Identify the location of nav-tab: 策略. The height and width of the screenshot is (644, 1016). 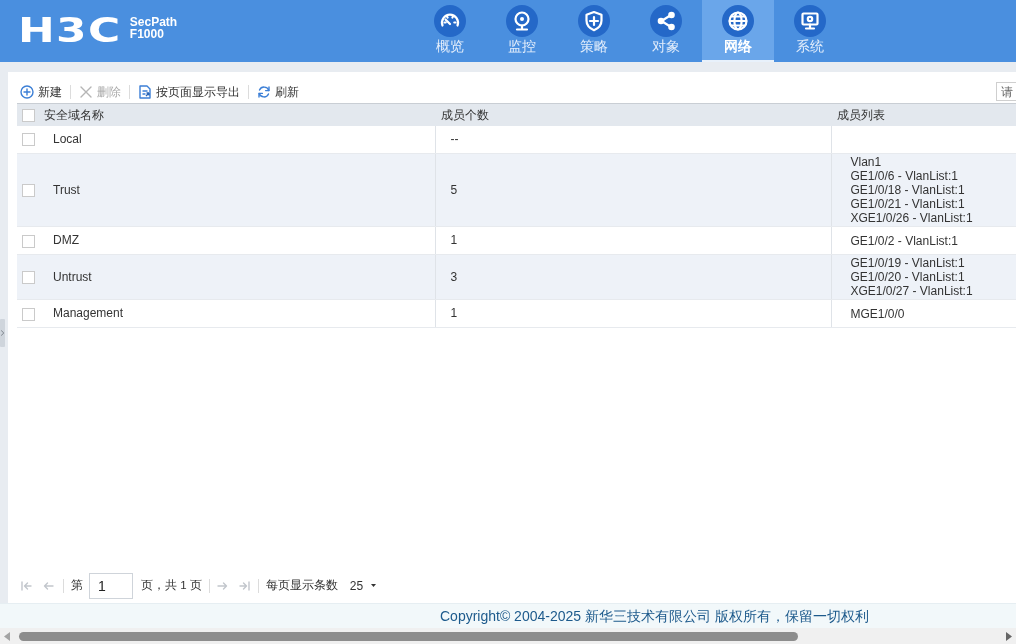
(594, 31).